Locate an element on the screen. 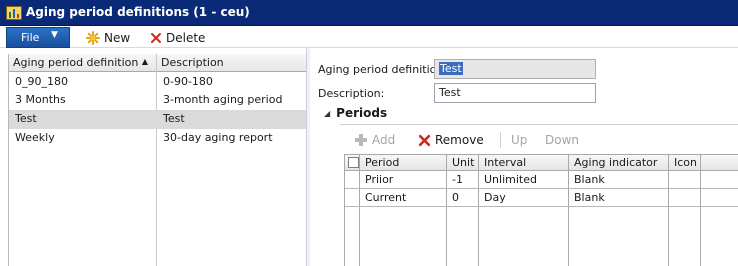  cell-interval: Unlimited is located at coordinates (510, 179).